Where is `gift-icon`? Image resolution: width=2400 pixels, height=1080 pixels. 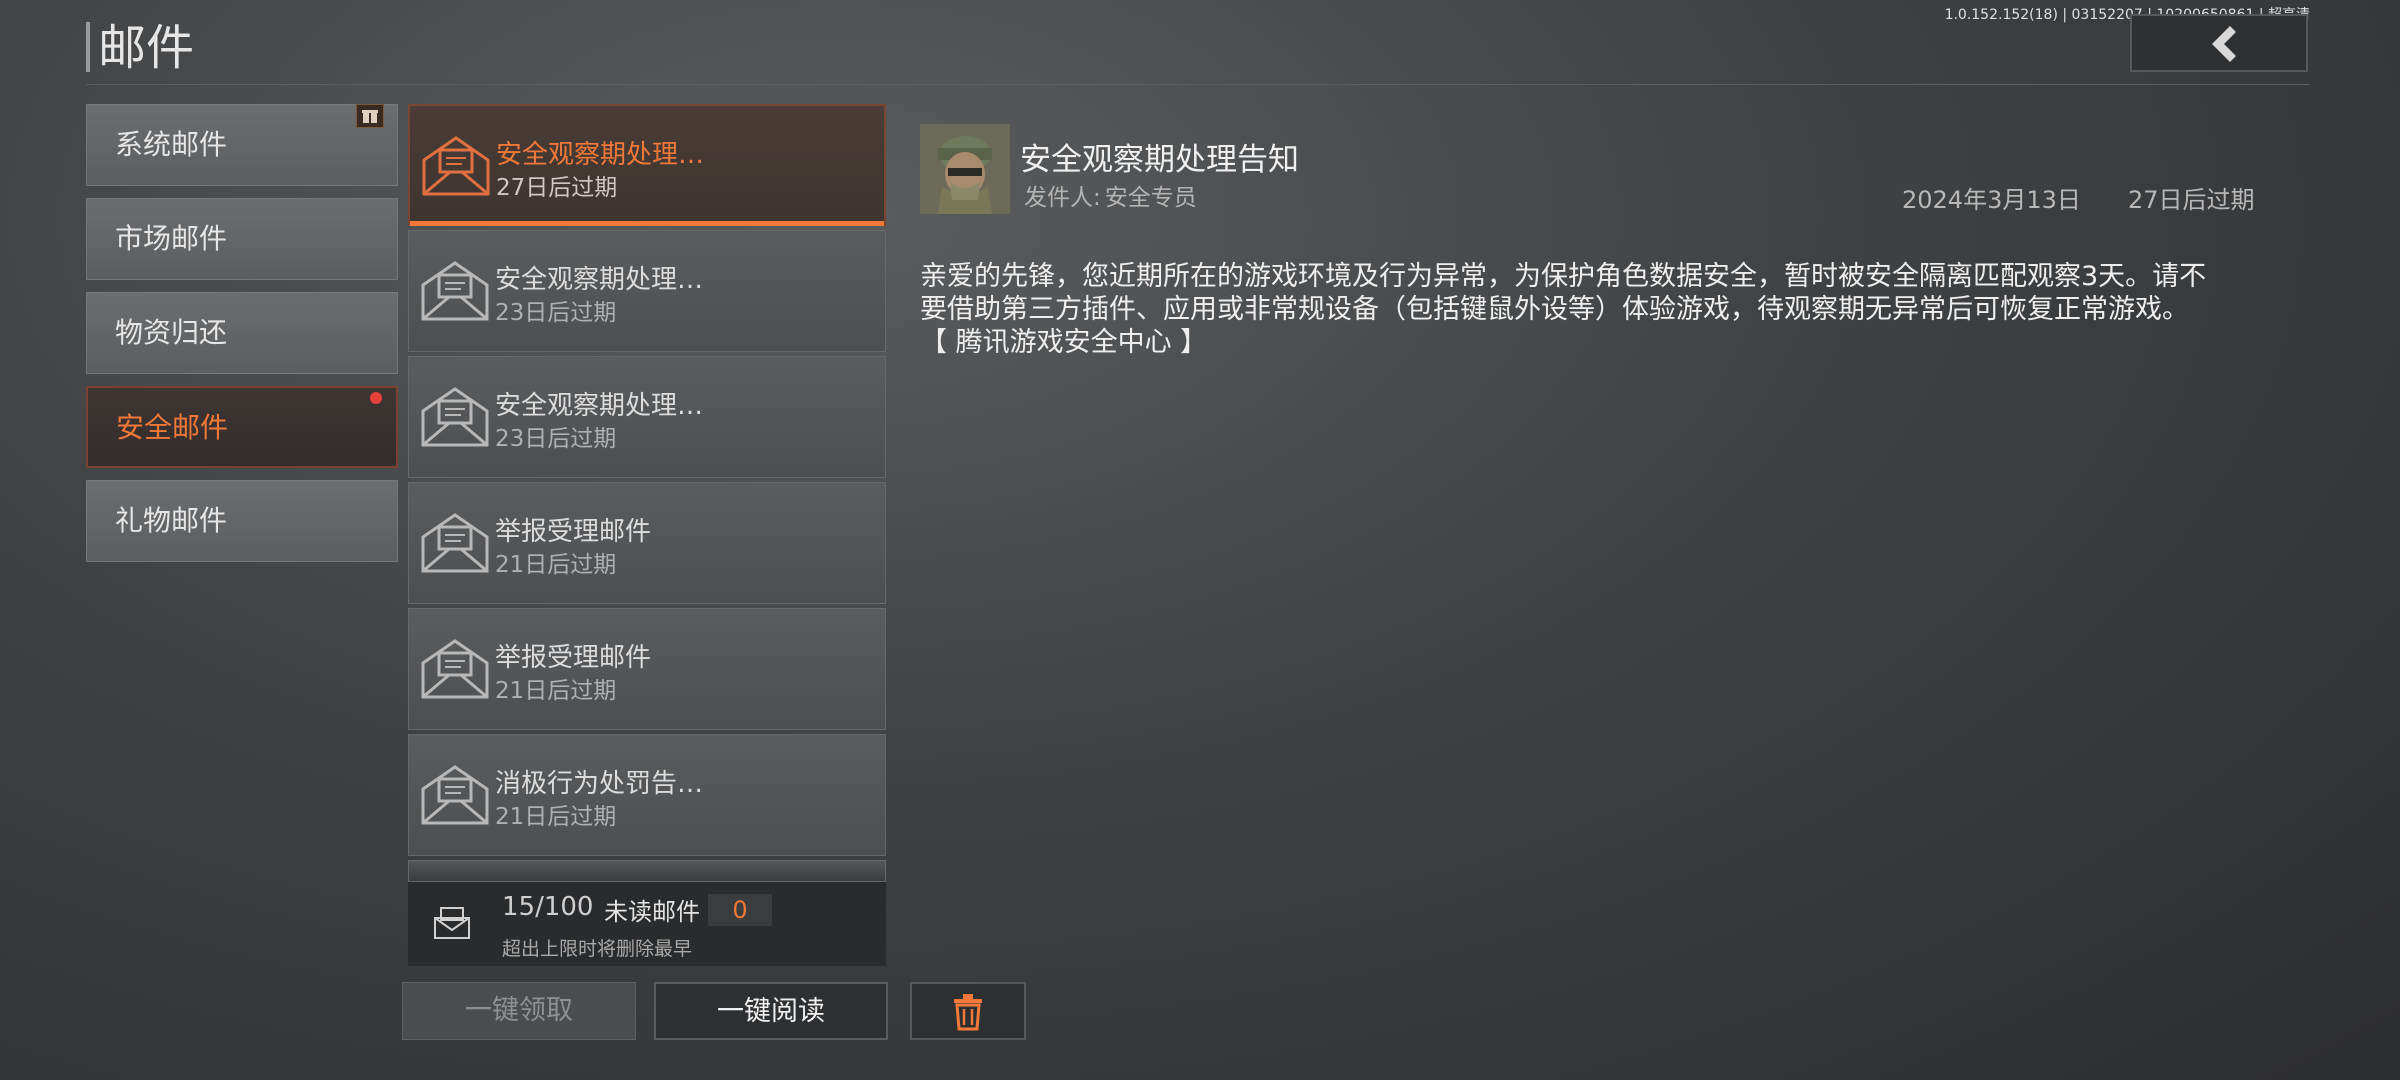 gift-icon is located at coordinates (370, 116).